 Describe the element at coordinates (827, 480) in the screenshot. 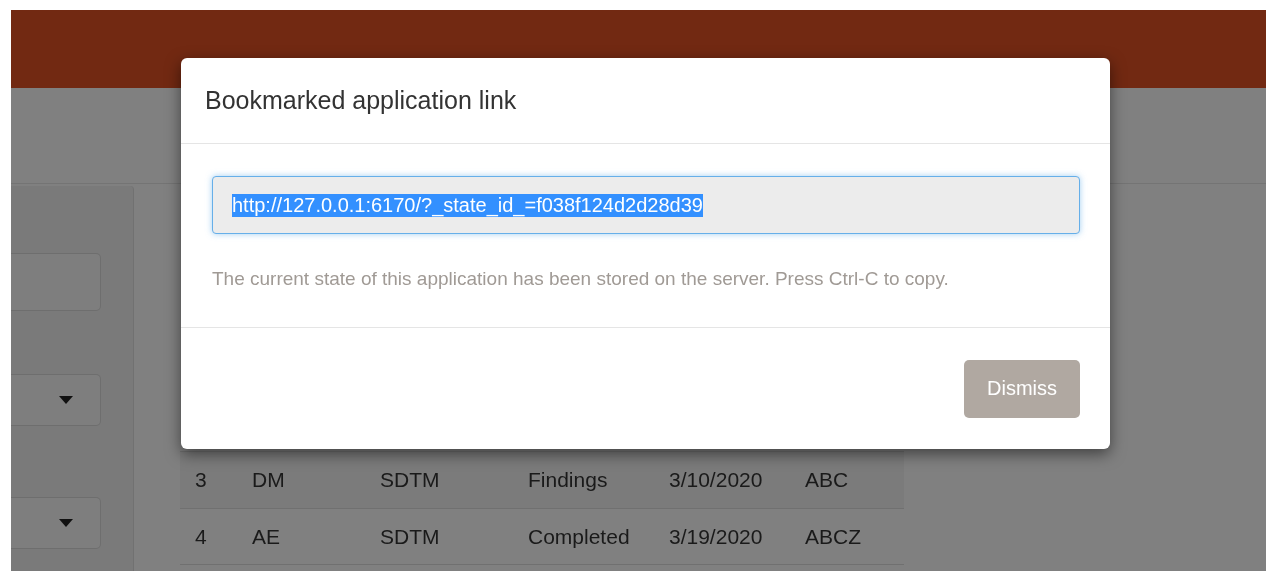

I see `table-cell: ABC` at that location.